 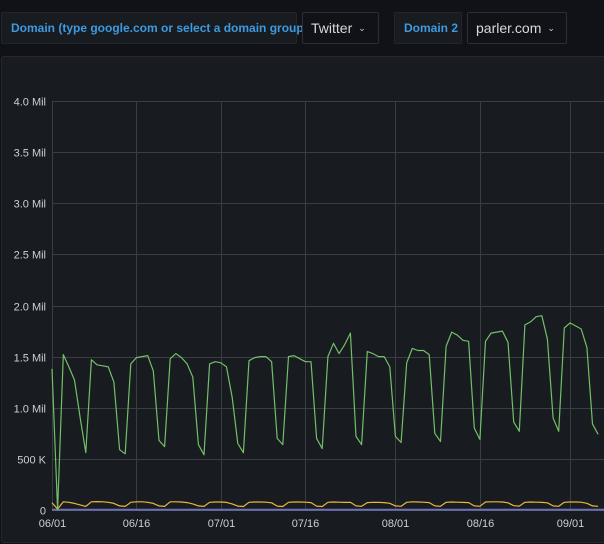 What do you see at coordinates (481, 524) in the screenshot?
I see `x-tick-label: 08/16` at bounding box center [481, 524].